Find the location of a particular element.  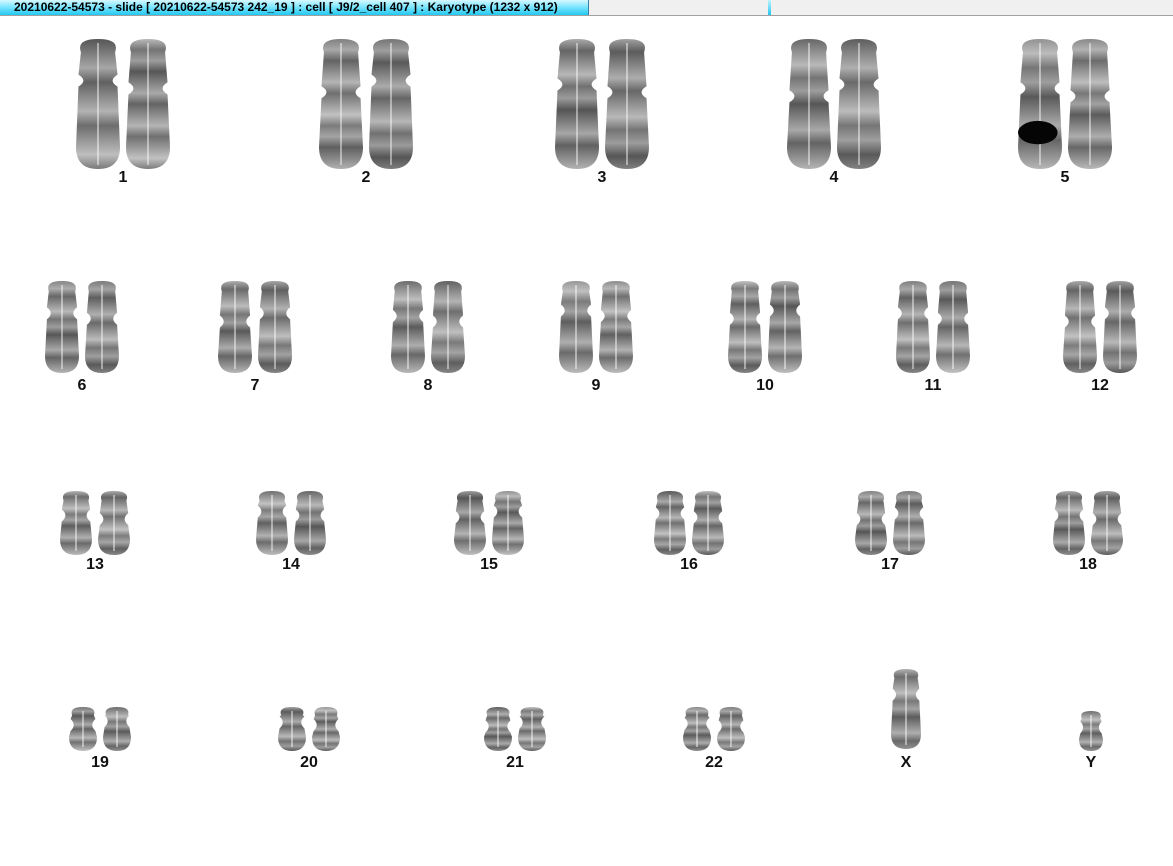

title-bar-splitter is located at coordinates (769, 7).